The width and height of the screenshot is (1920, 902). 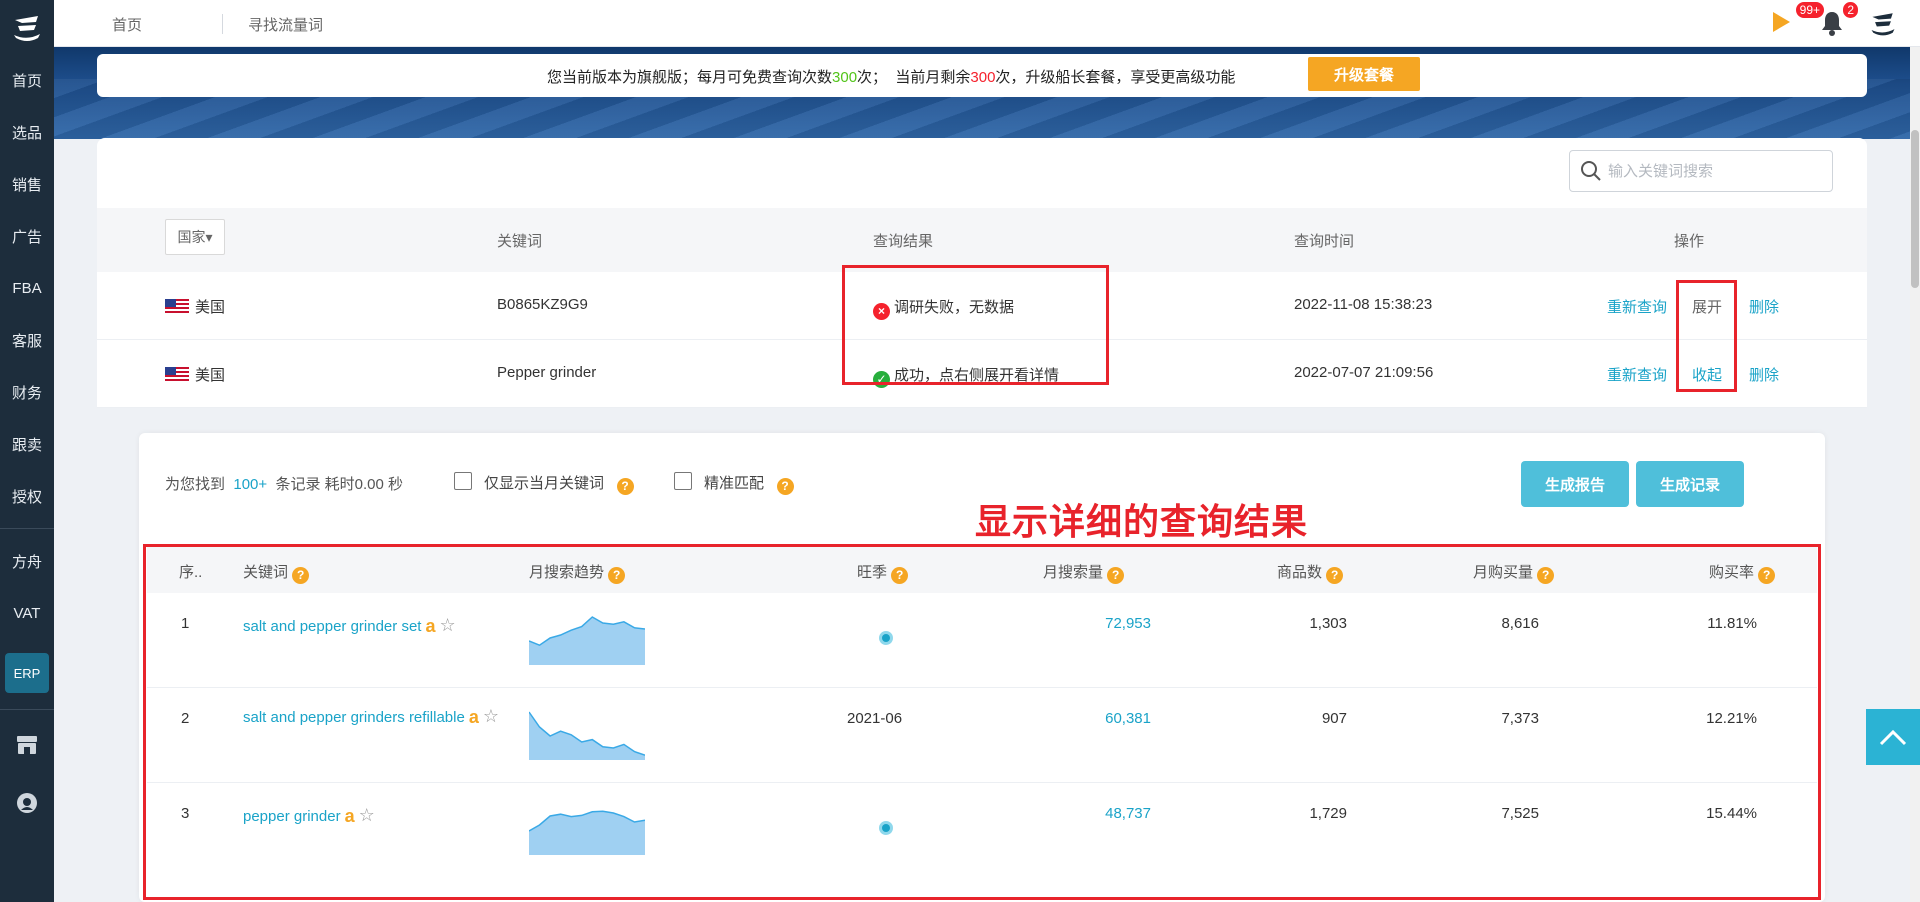 What do you see at coordinates (1832, 25) in the screenshot?
I see `bell-icon` at bounding box center [1832, 25].